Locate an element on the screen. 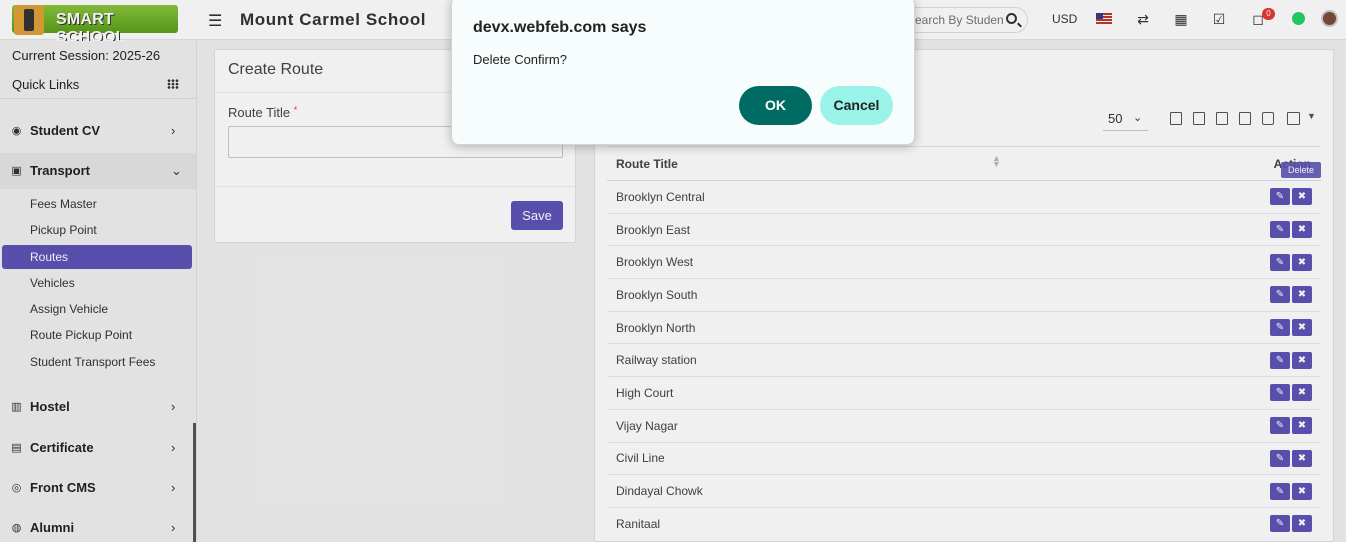  ok-button: OK is located at coordinates (775, 105).